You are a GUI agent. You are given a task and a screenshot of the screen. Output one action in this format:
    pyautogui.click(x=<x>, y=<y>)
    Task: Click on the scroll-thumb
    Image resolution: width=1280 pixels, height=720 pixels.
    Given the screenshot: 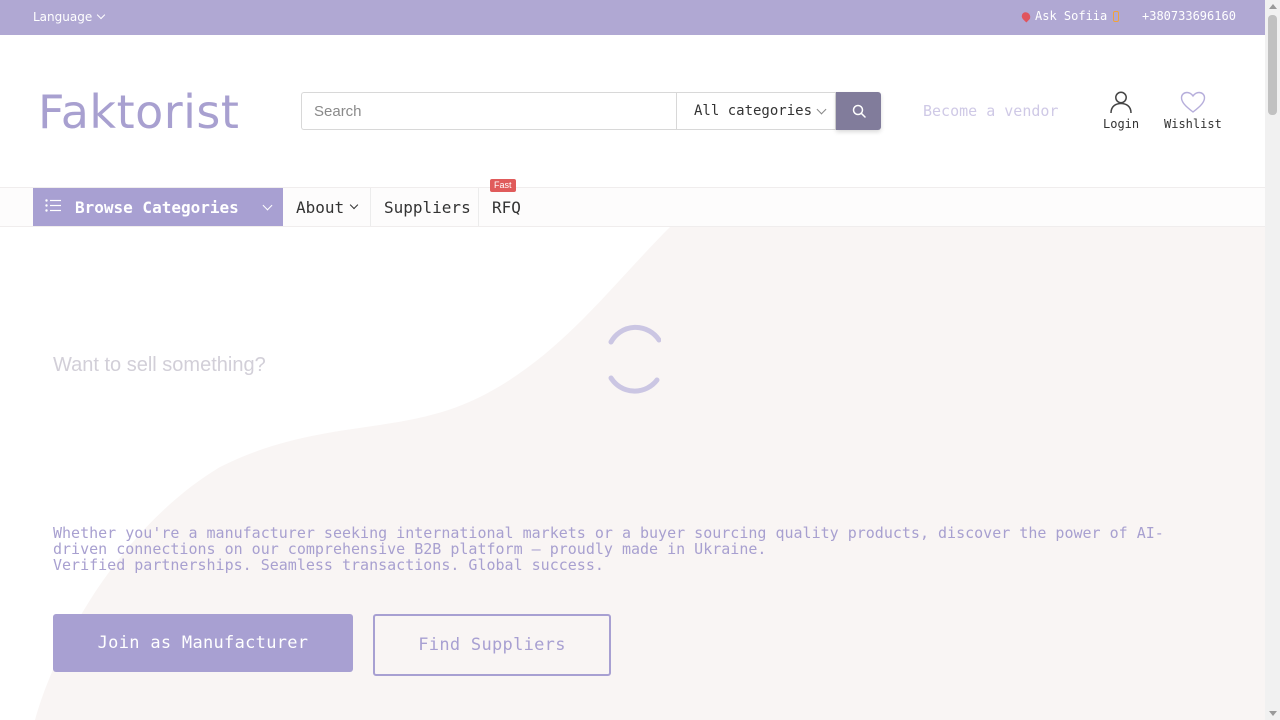 What is the action you would take?
    pyautogui.click(x=1272, y=65)
    